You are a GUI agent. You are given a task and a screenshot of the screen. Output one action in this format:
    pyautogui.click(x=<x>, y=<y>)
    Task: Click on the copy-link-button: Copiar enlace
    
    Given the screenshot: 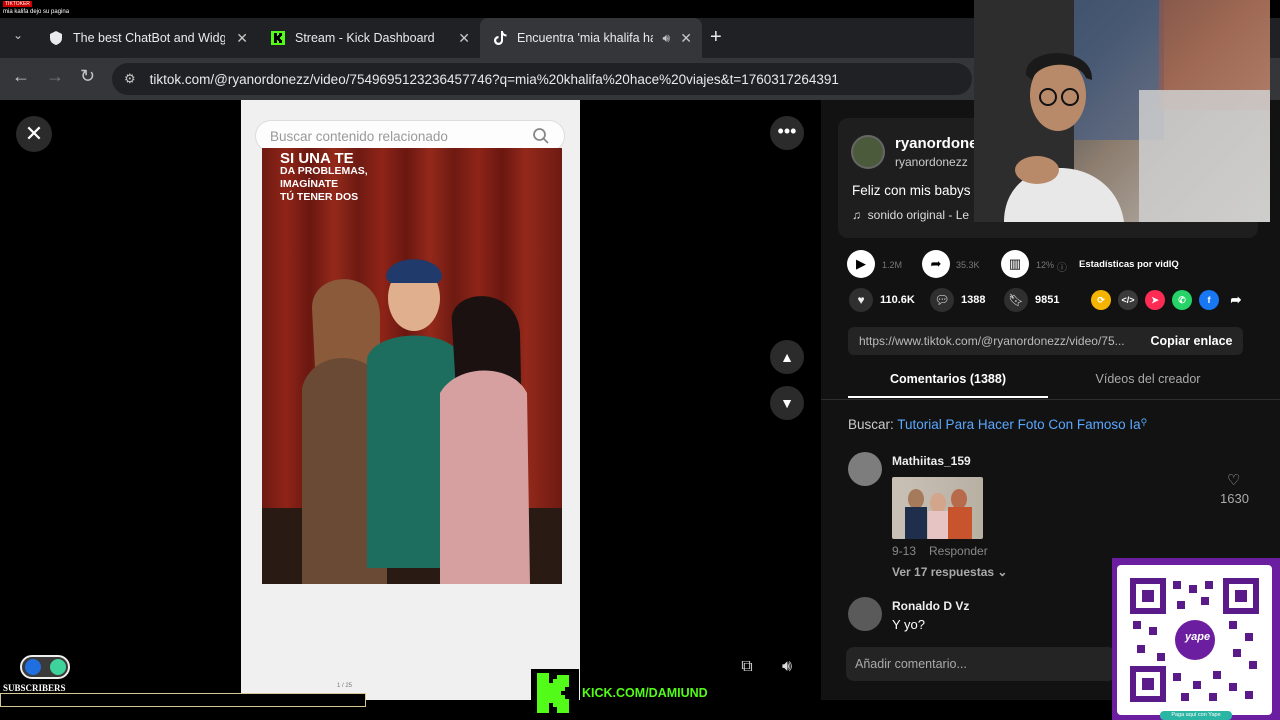 What is the action you would take?
    pyautogui.click(x=1191, y=341)
    